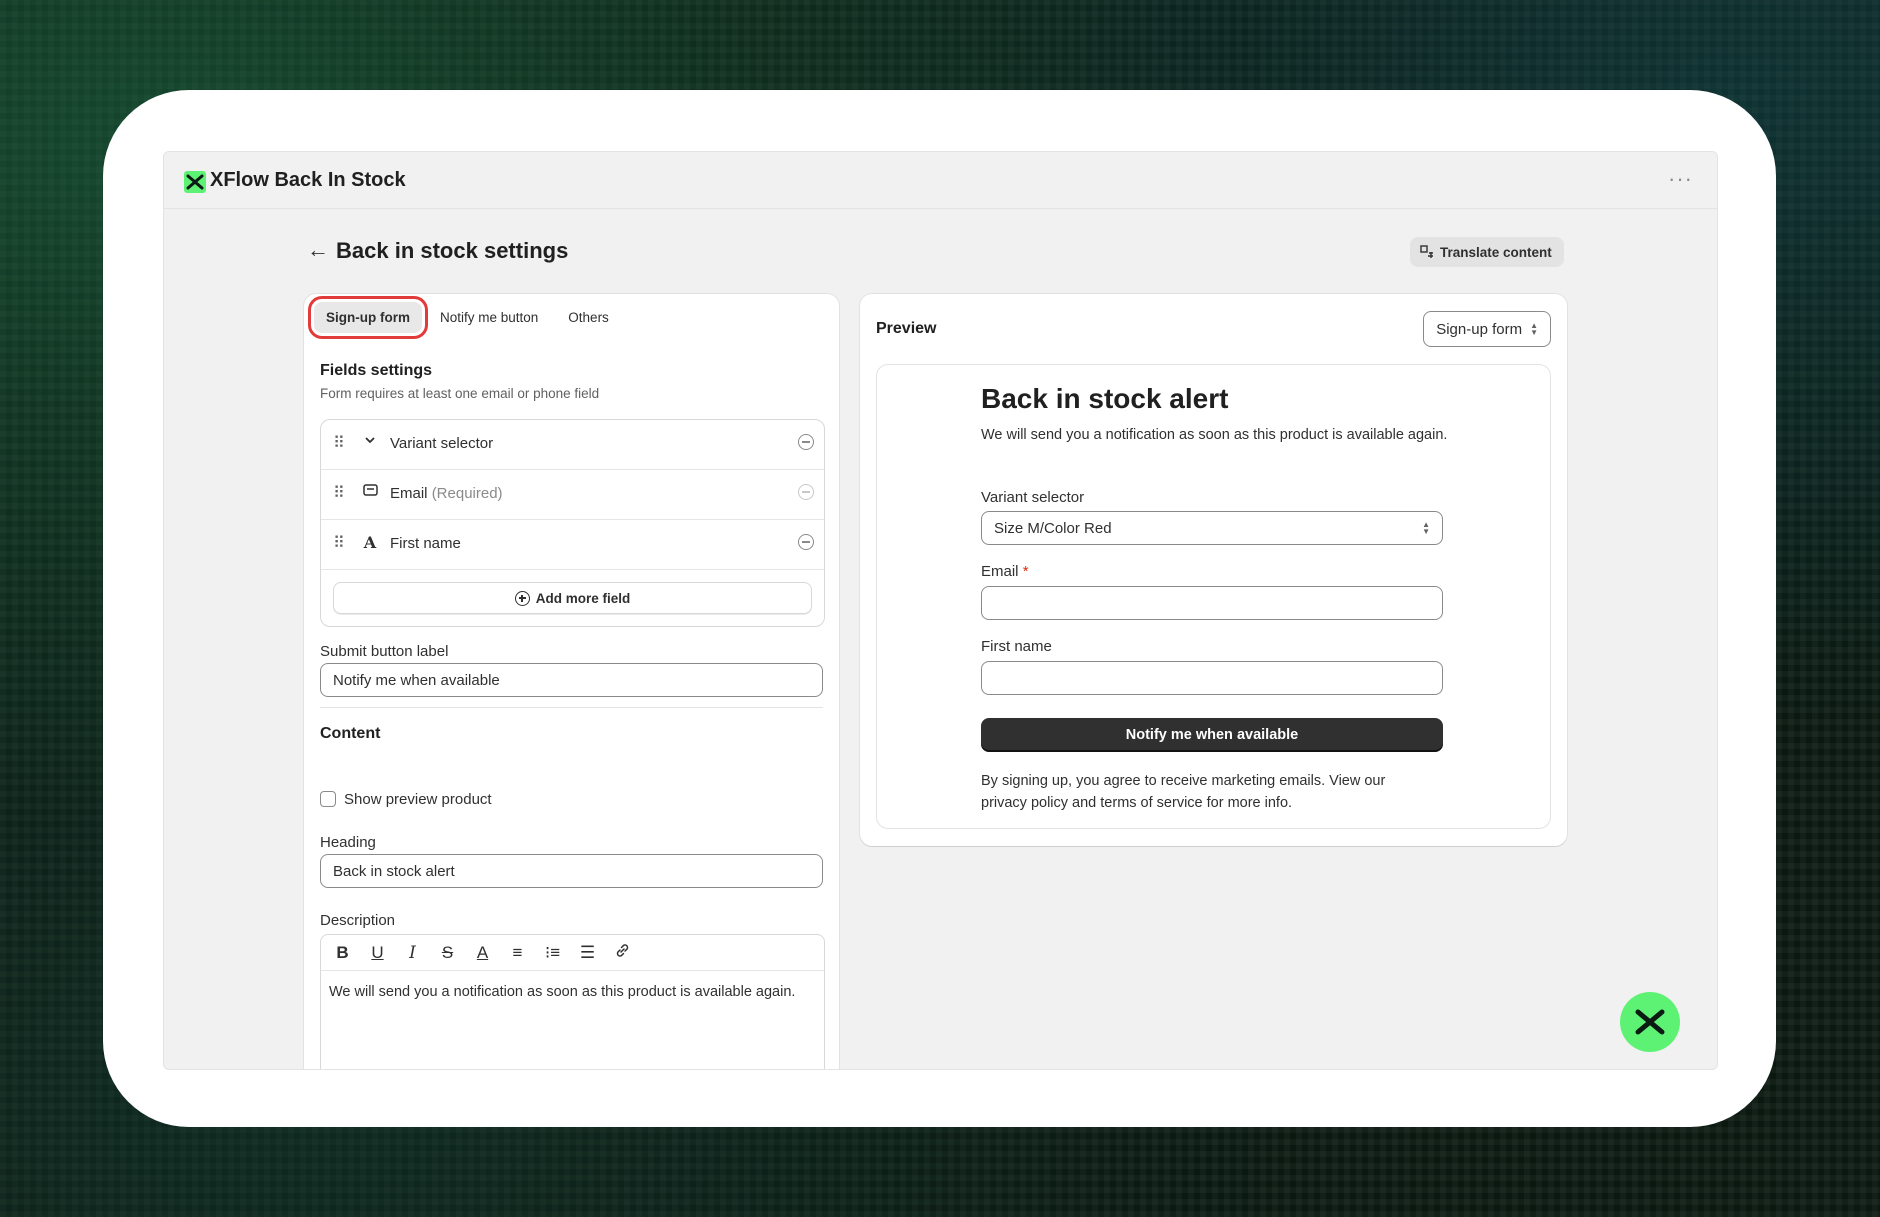 This screenshot has height=1217, width=1880. I want to click on app-topbar: XFlow Back In Stock ···, so click(940, 180).